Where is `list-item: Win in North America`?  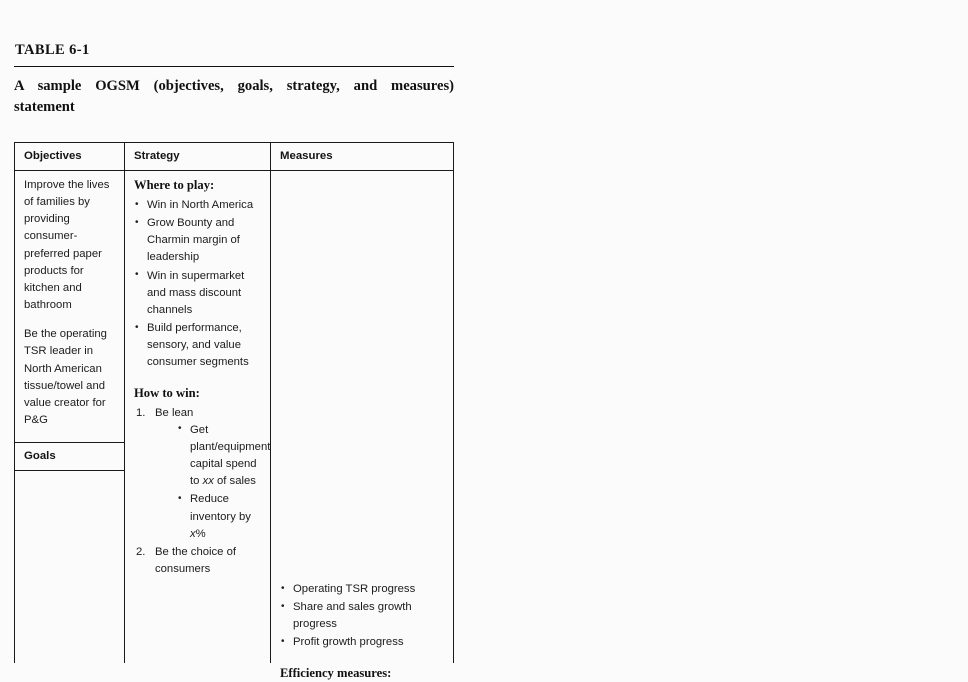
list-item: Win in North America is located at coordinates (197, 205).